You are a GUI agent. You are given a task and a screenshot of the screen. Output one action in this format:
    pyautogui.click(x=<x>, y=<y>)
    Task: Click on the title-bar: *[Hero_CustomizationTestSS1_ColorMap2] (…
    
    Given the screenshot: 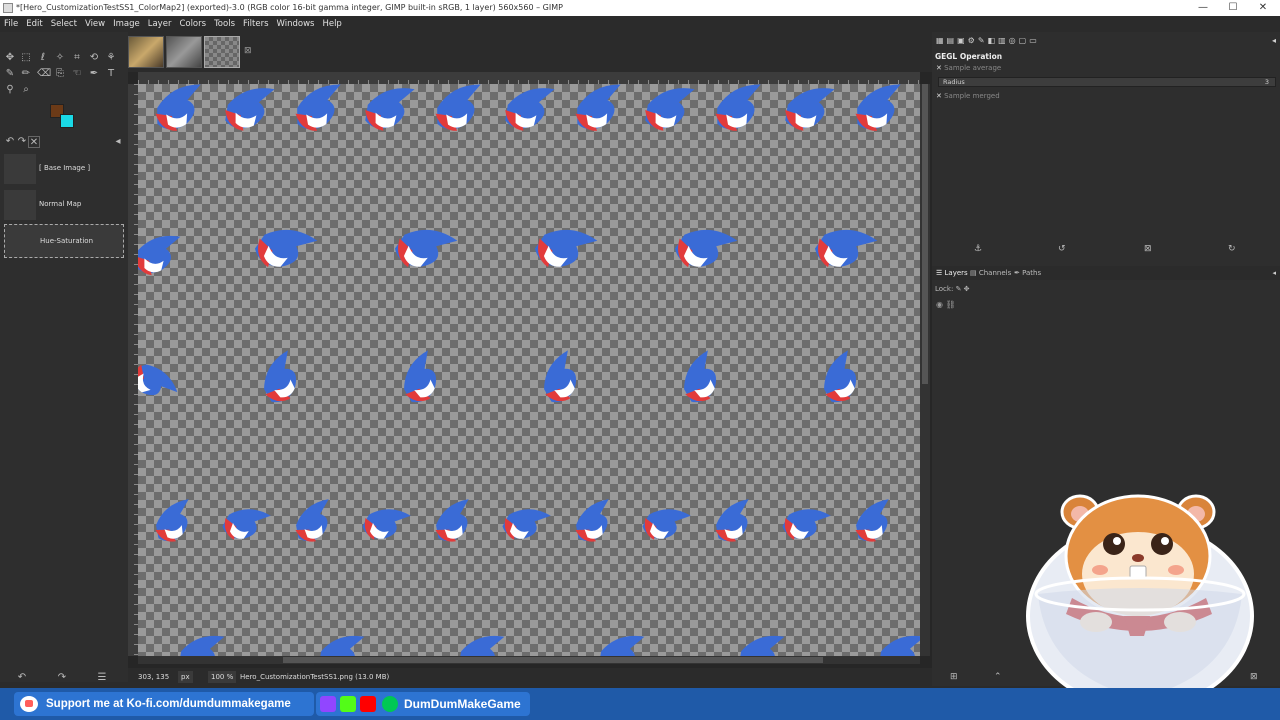 What is the action you would take?
    pyautogui.click(x=640, y=8)
    